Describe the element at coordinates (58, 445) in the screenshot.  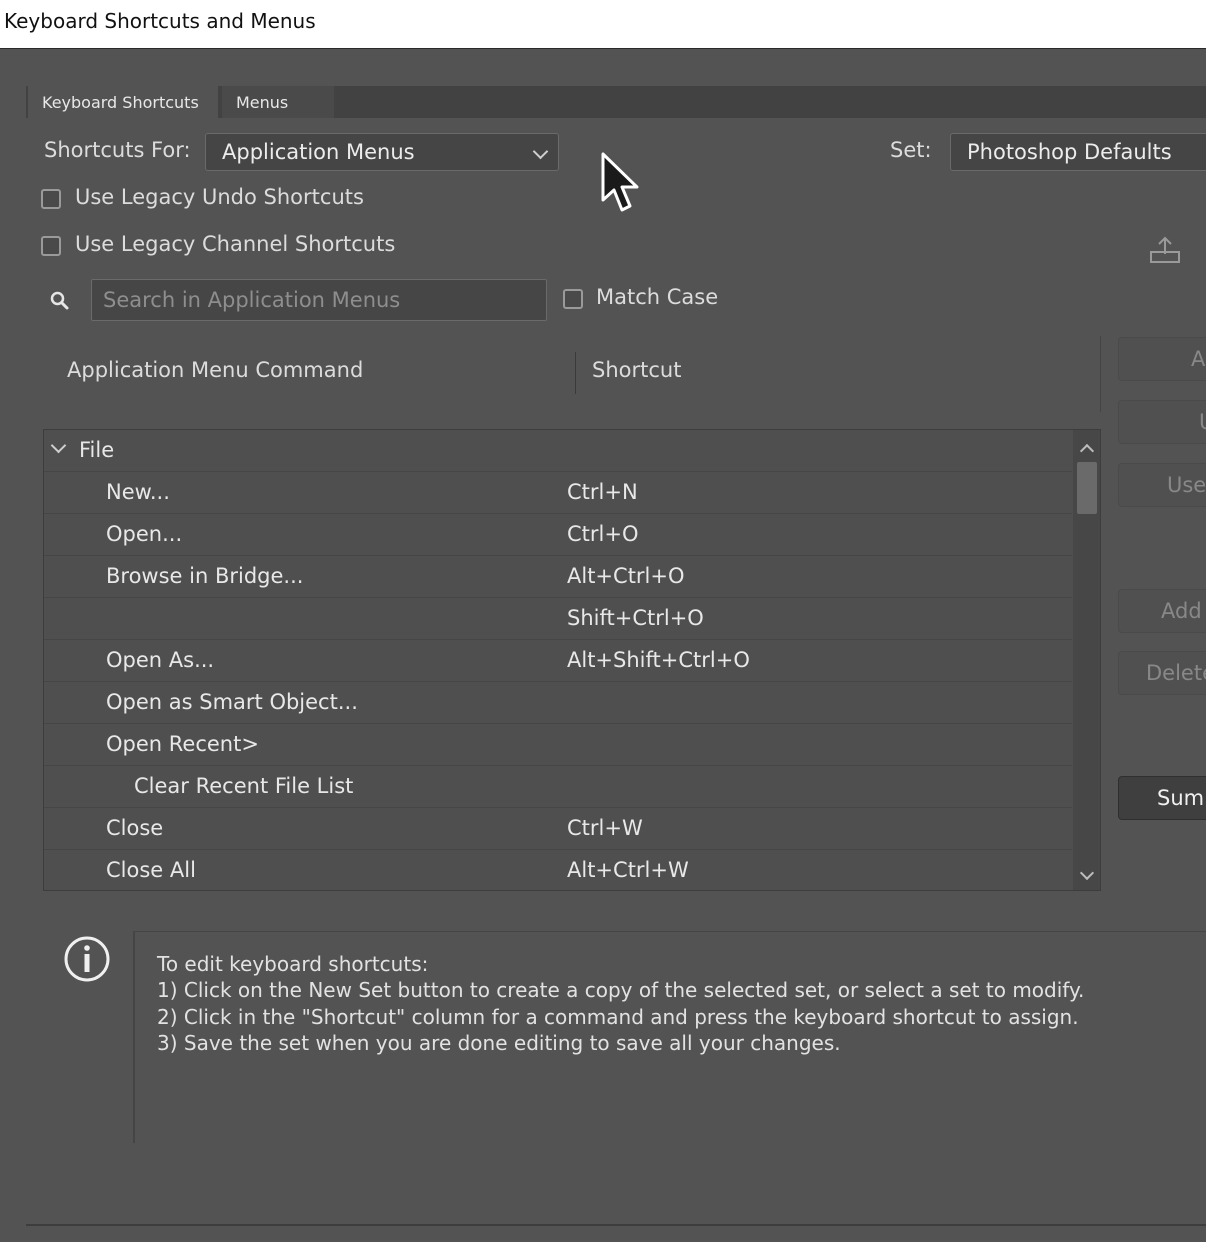
I see `expand-arrow-icon` at that location.